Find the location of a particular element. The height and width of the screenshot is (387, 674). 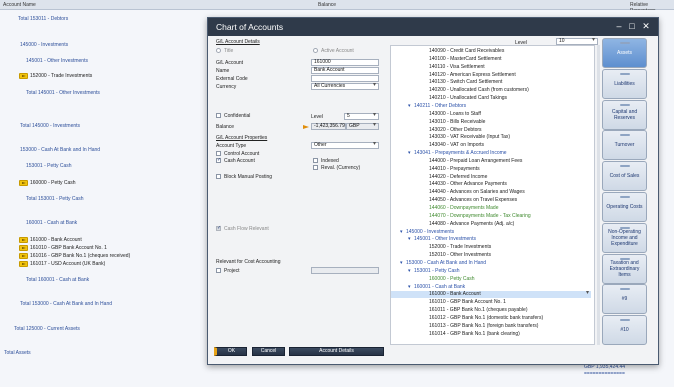

tree-node: 140120 - American Express Settlement is located at coordinates (472, 75).